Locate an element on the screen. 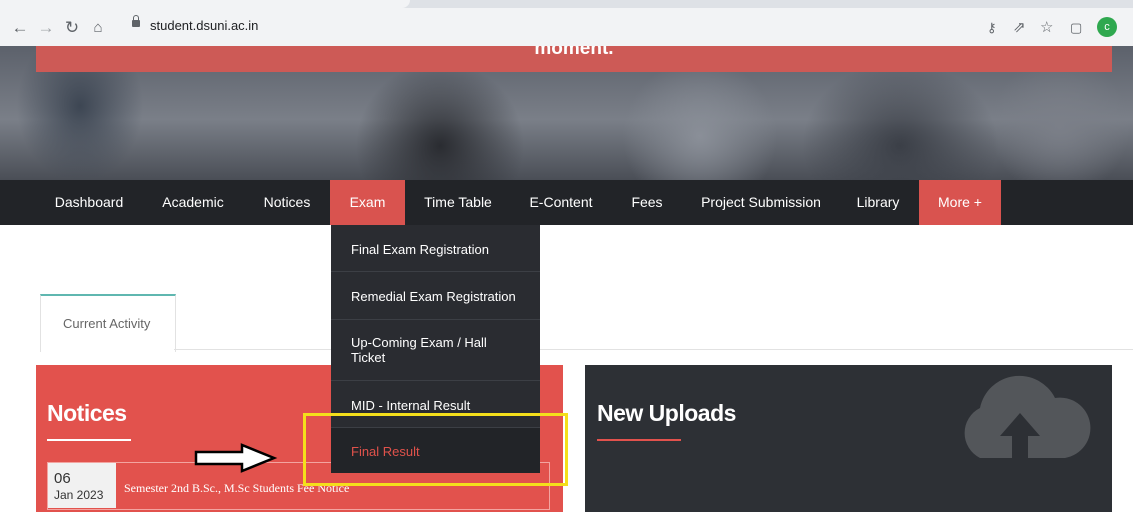  back-arrow-icon: ← is located at coordinates (20, 28).